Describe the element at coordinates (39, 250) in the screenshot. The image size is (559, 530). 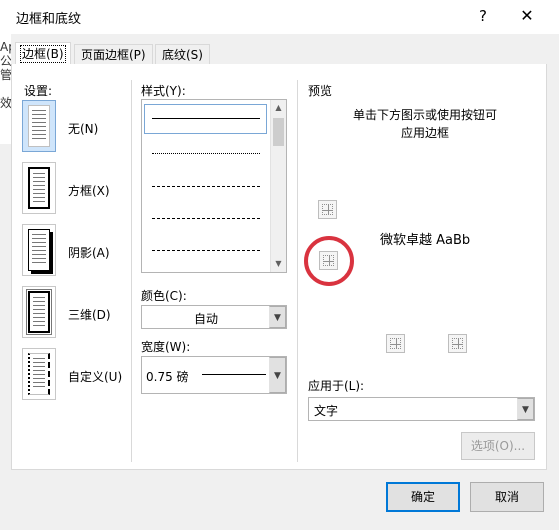
I see `setting-shadow-icon` at that location.